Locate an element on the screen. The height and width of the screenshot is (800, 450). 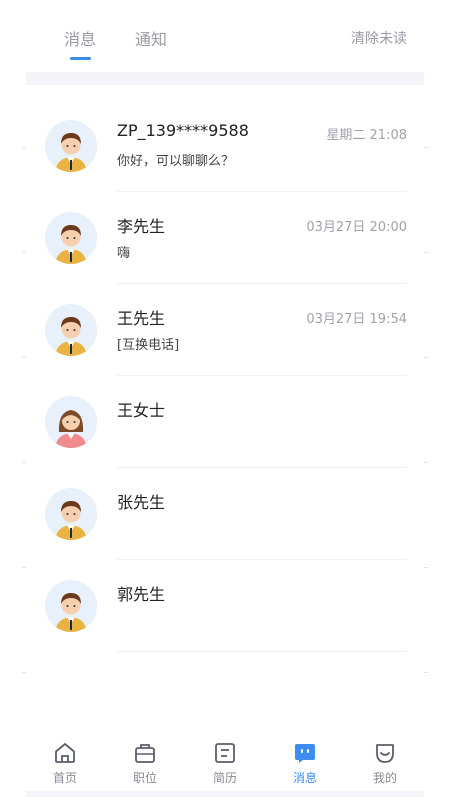
conversation-item: 郭先生 is located at coordinates (225, 606).